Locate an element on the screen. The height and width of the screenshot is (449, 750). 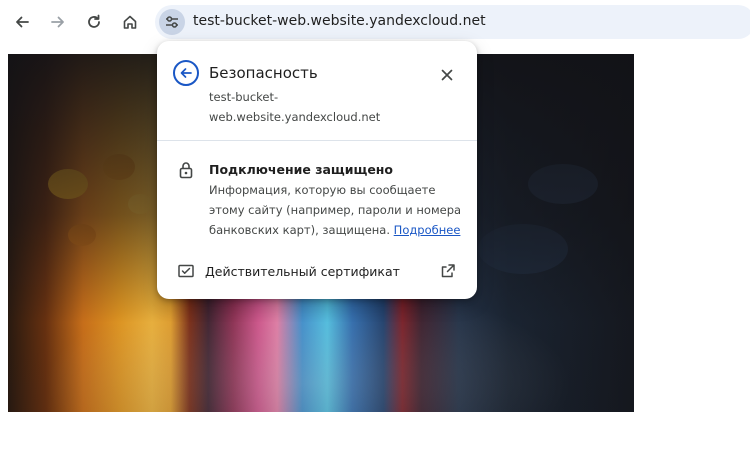
popup-close-button is located at coordinates (447, 75).